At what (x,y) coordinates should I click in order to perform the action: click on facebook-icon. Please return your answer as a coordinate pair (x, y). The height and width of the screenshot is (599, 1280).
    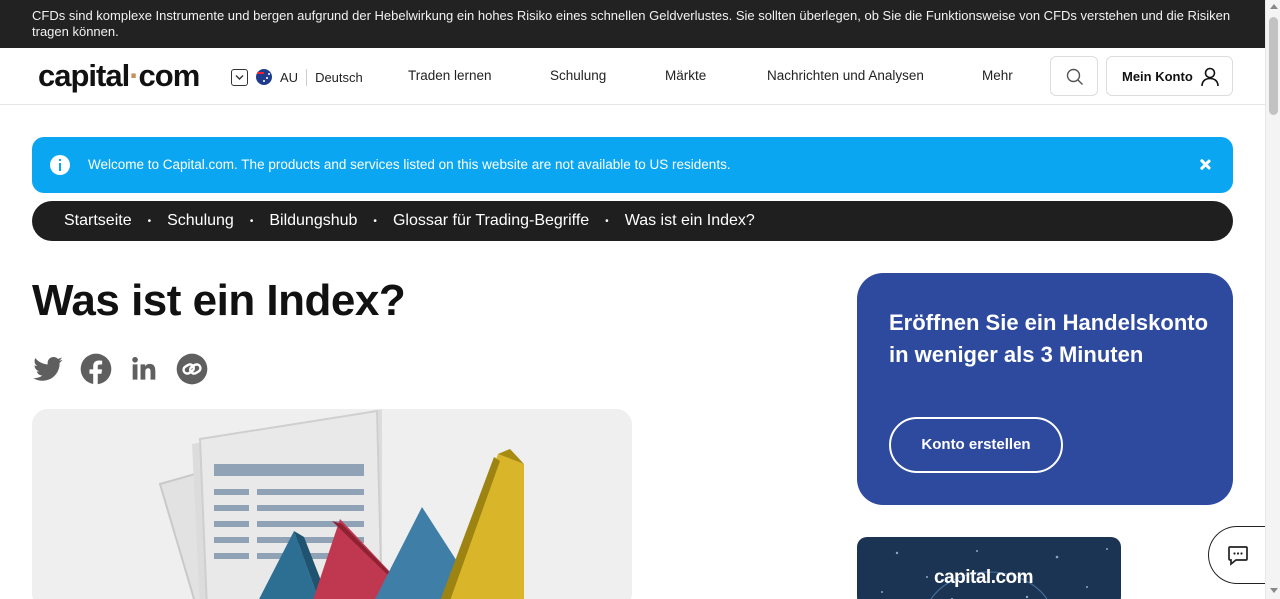
    Looking at the image, I should click on (96, 369).